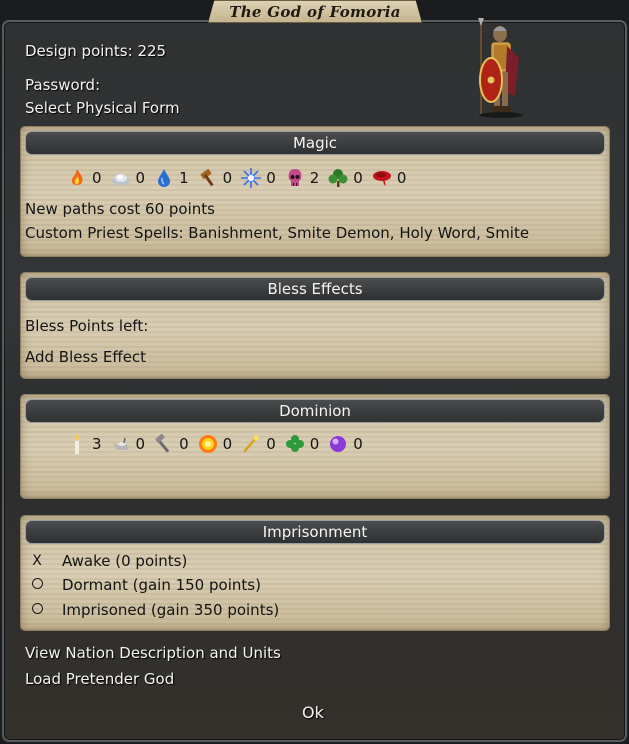  What do you see at coordinates (313, 712) in the screenshot?
I see `ok-button: Ok` at bounding box center [313, 712].